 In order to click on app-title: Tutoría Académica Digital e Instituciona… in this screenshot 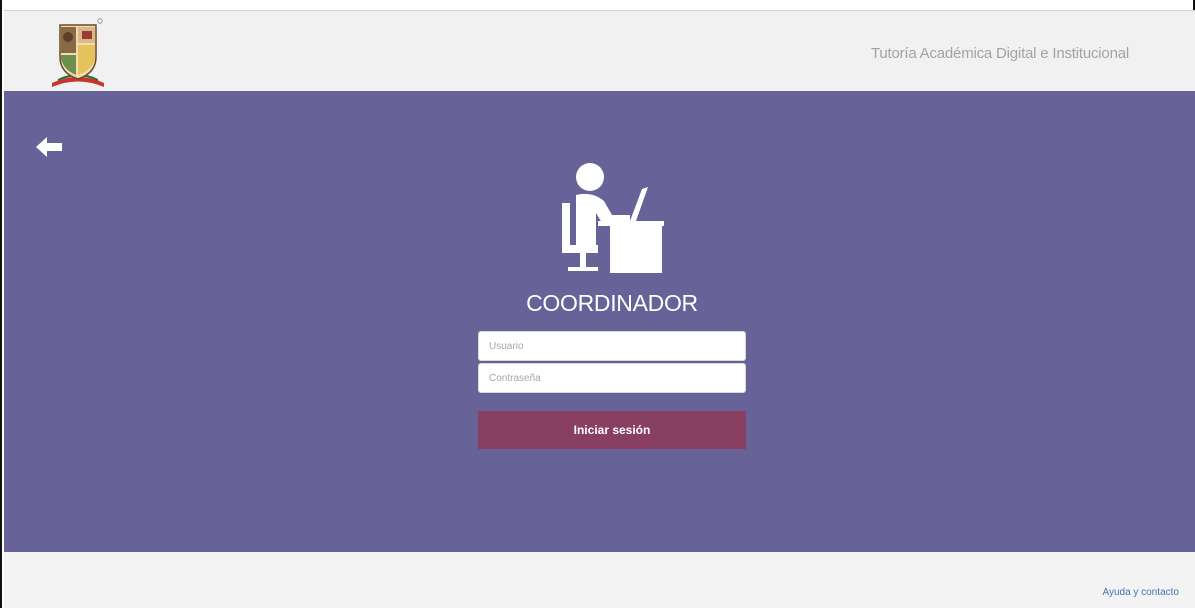, I will do `click(999, 53)`.